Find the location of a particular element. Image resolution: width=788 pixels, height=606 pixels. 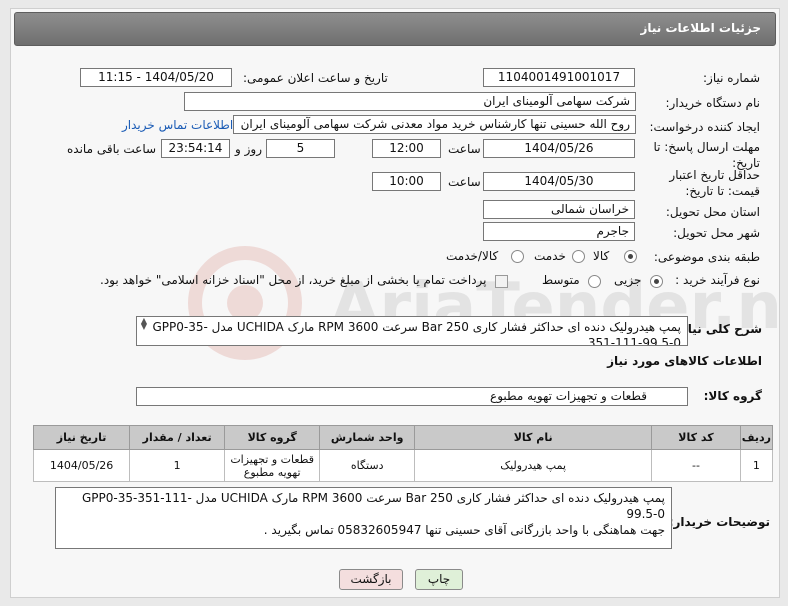

need-number-field: 1104001491001017 is located at coordinates (559, 77).